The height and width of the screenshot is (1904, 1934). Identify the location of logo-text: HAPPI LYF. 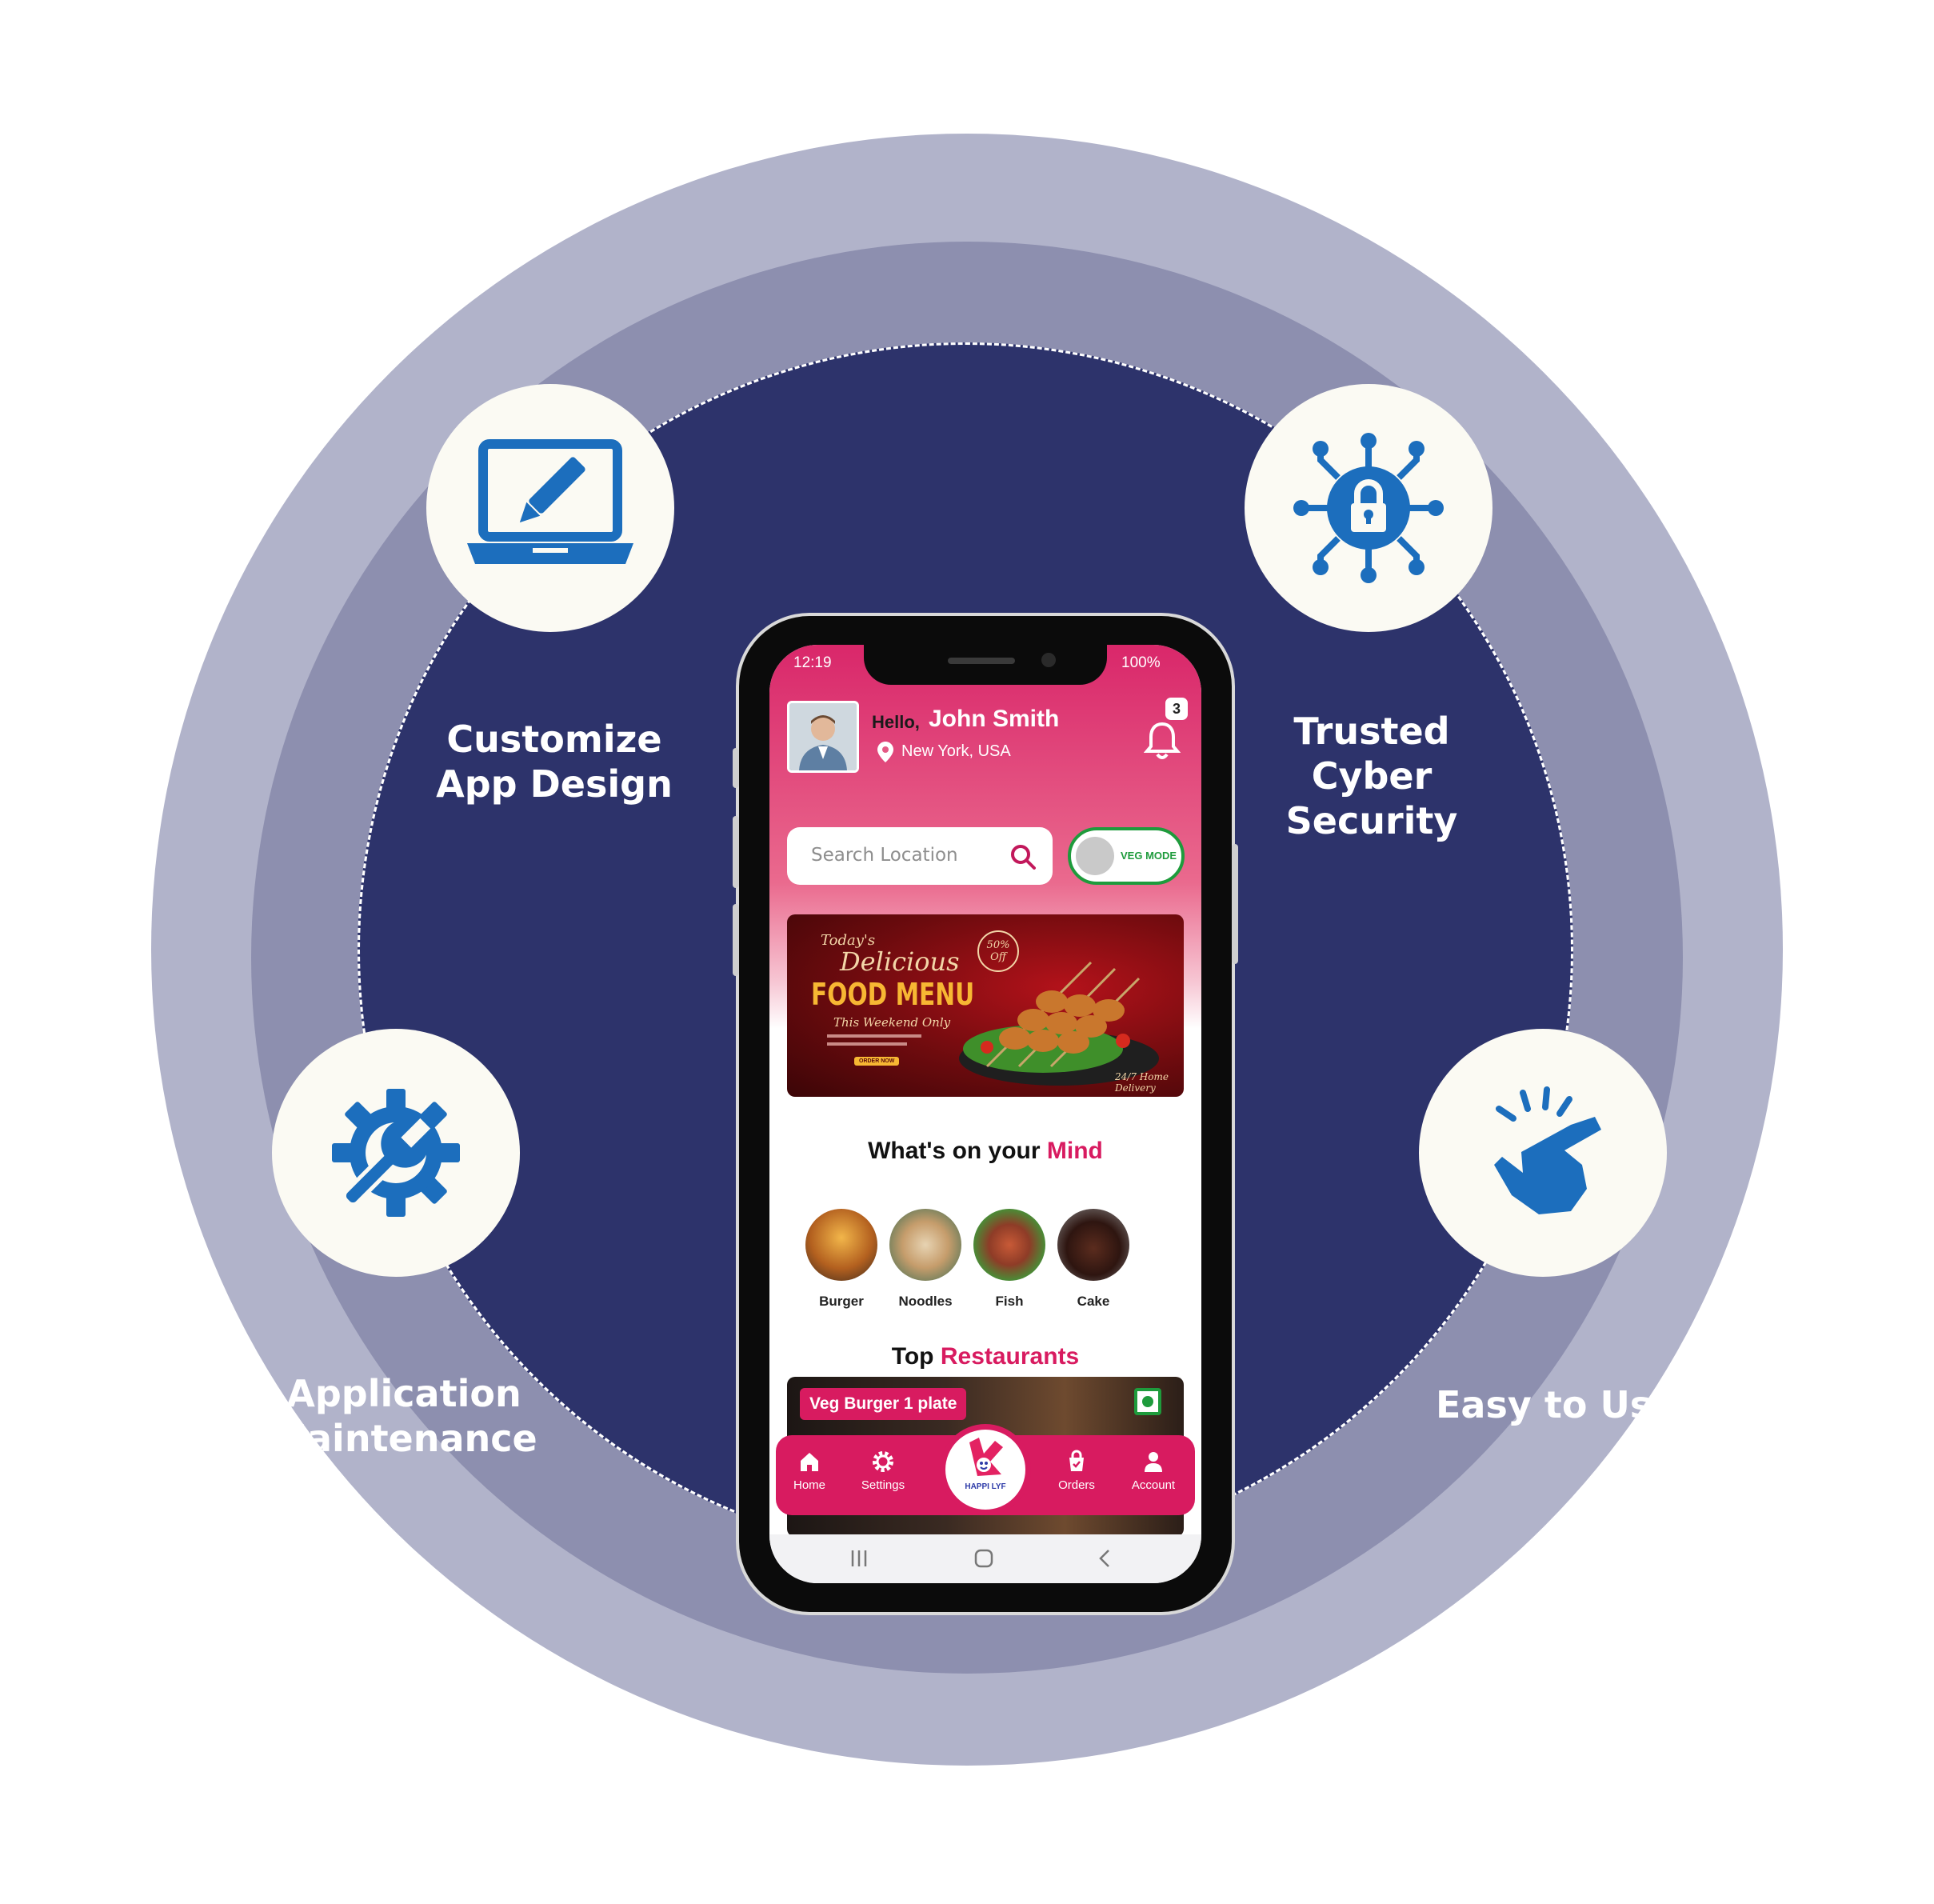
(985, 1486).